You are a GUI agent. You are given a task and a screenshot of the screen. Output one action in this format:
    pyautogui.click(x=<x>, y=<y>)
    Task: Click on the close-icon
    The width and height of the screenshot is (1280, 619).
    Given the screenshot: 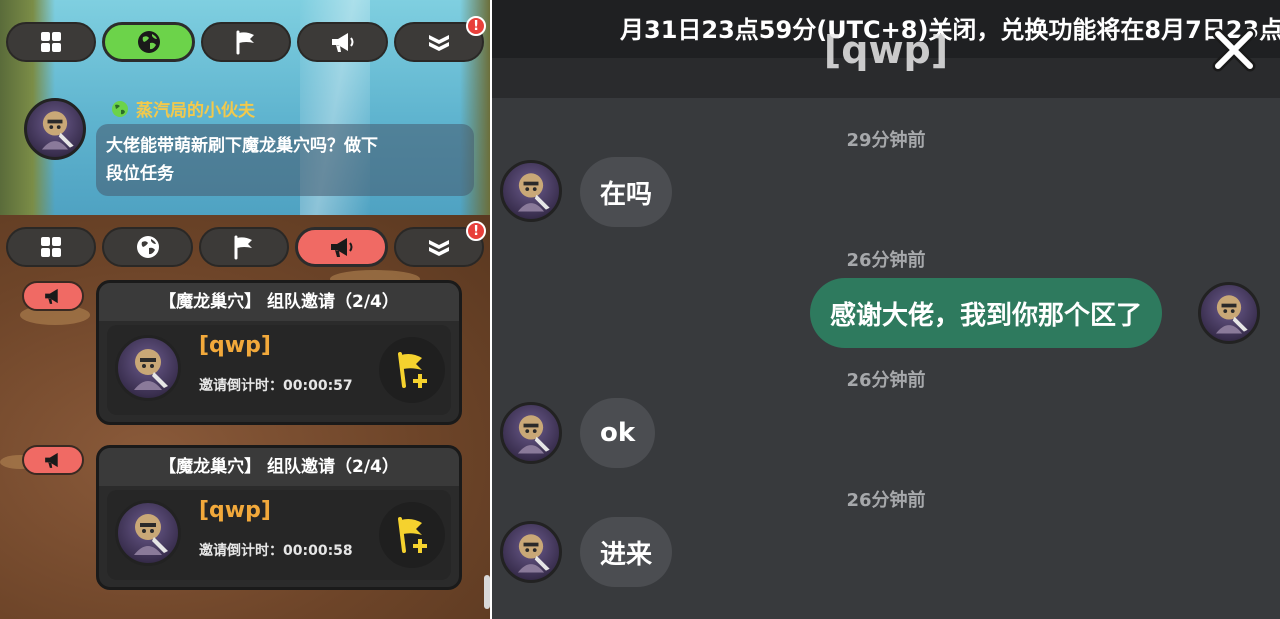 What is the action you would take?
    pyautogui.click(x=1234, y=50)
    